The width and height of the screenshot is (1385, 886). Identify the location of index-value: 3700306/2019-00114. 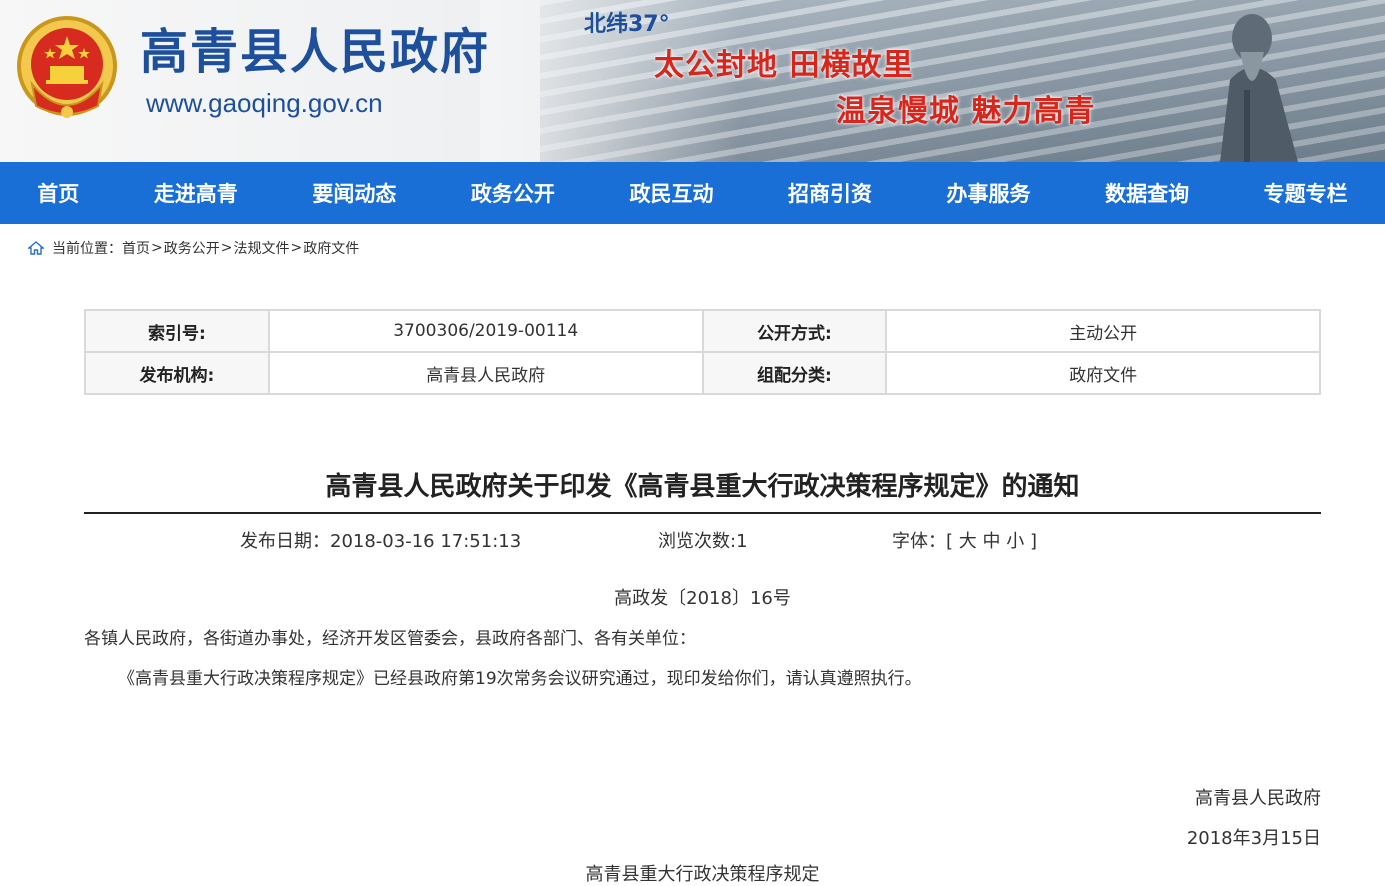
(485, 331).